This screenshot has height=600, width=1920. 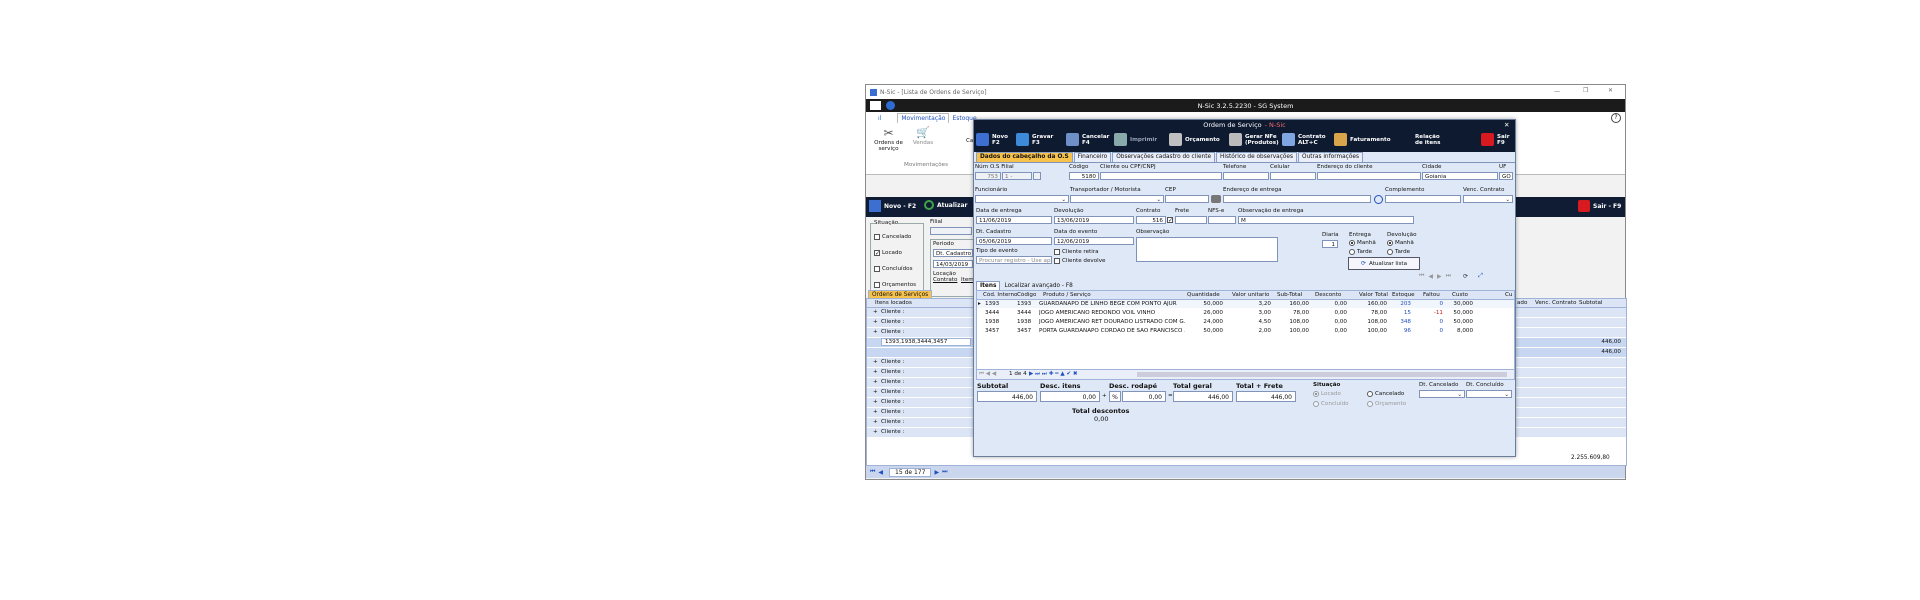 I want to click on filial-select, so click(x=951, y=231).